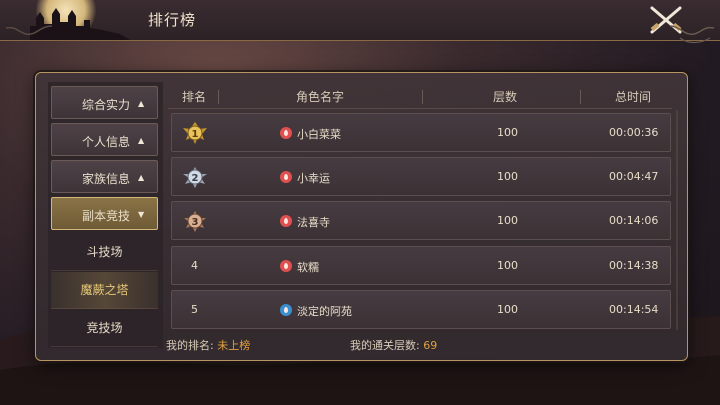  I want to click on header-rank: 排名, so click(194, 97).